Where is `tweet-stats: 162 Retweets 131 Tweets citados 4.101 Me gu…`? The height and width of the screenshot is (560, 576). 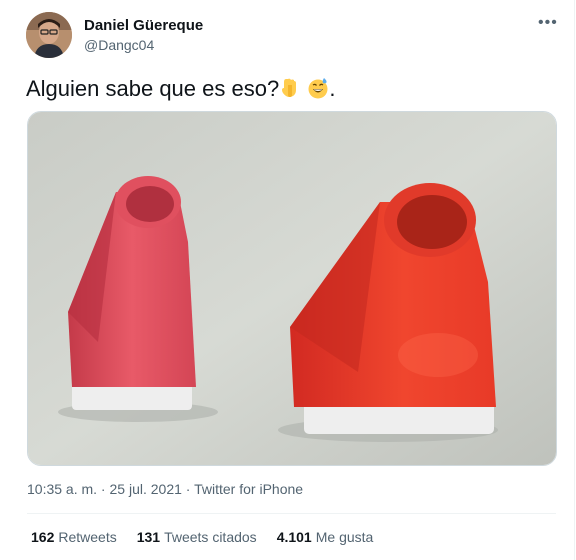
tweet-stats: 162 Retweets 131 Tweets citados 4.101 Me gu… is located at coordinates (212, 537).